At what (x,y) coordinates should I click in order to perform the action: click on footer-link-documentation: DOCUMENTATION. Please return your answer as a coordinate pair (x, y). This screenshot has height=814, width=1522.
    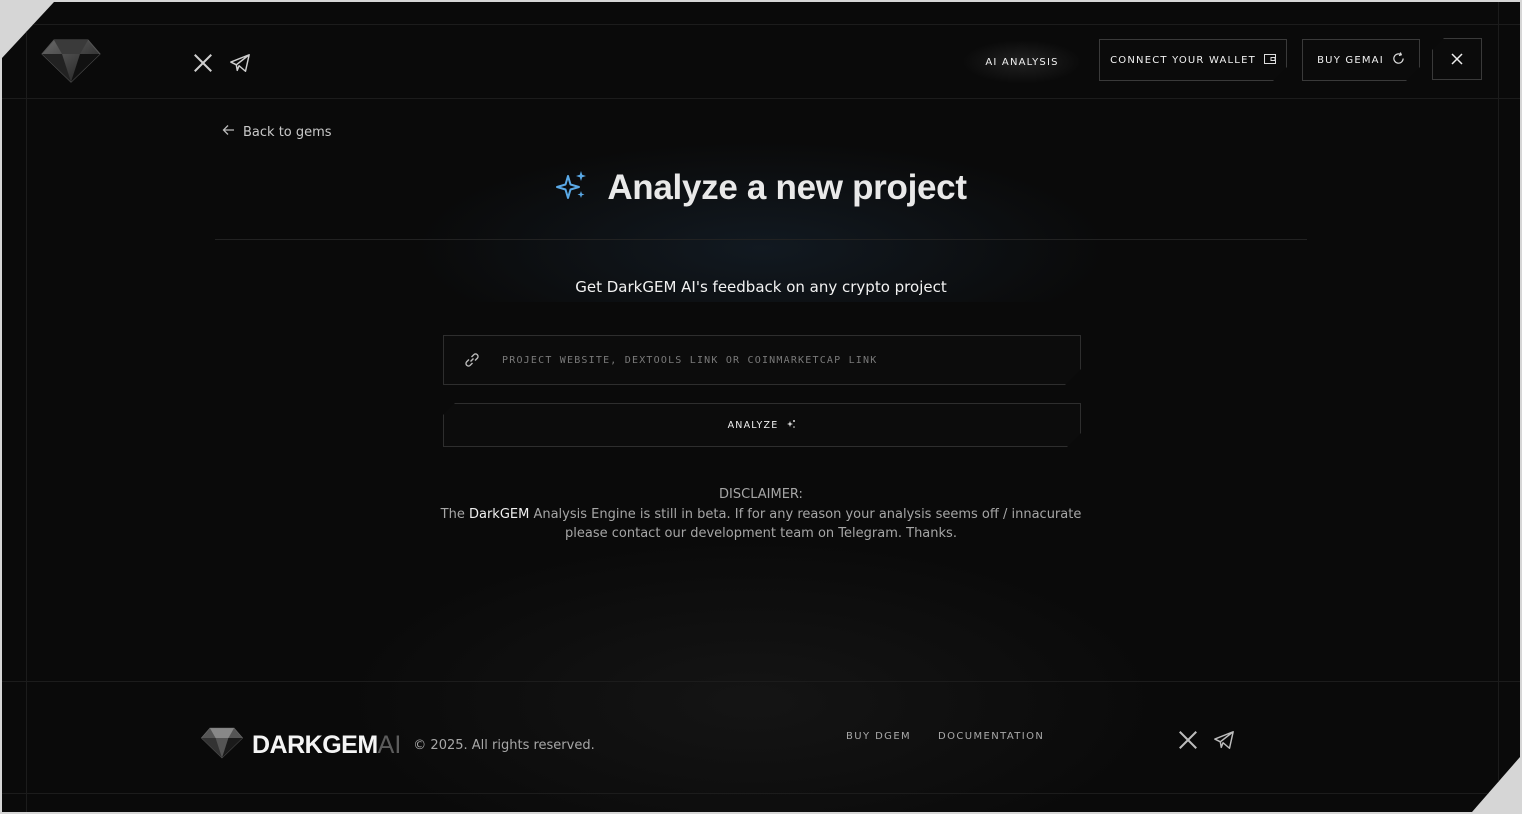
    Looking at the image, I should click on (991, 736).